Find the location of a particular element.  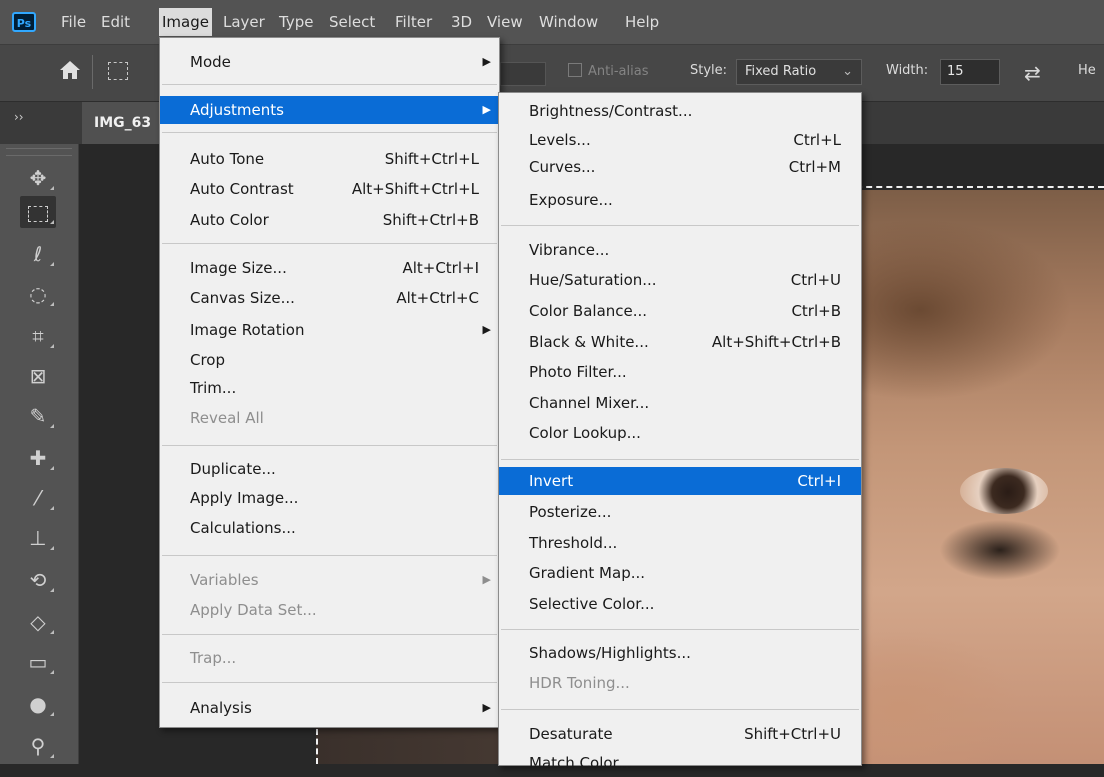

feather-input is located at coordinates (523, 74).